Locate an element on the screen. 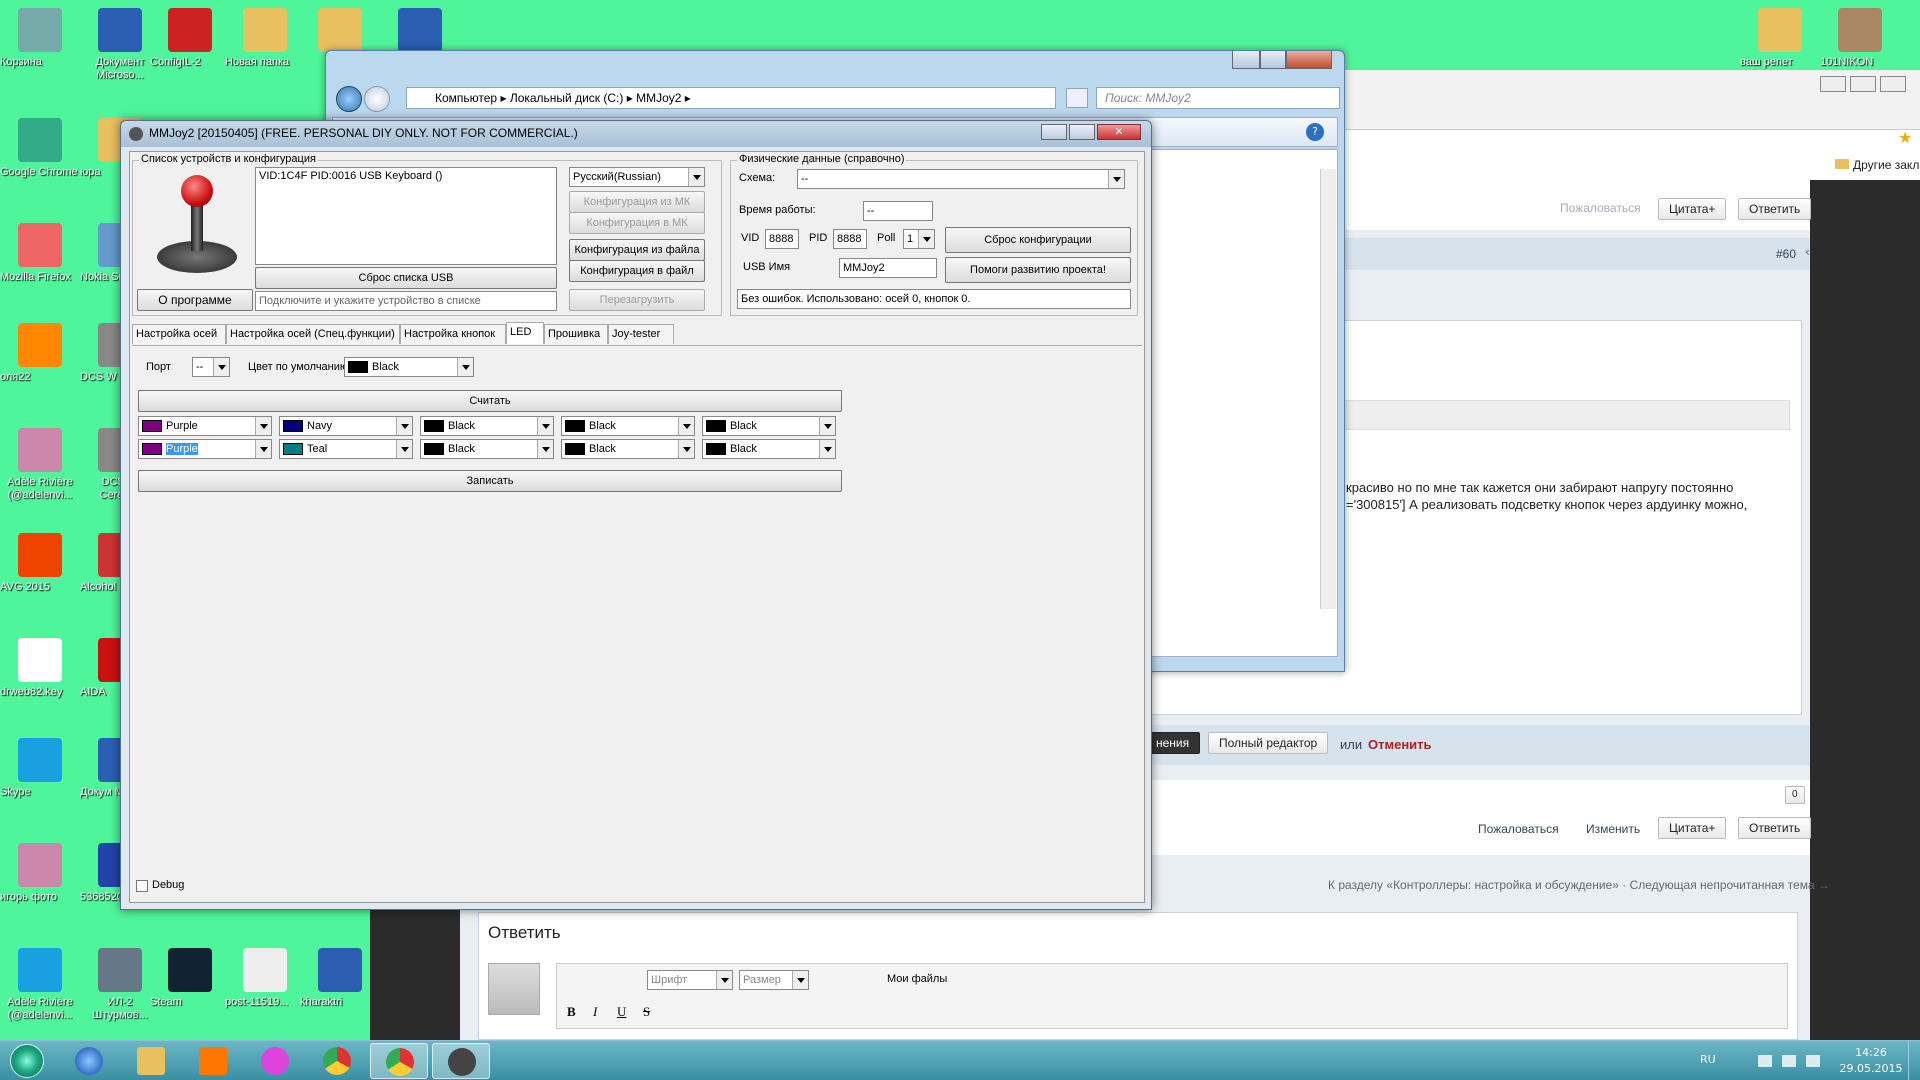 This screenshot has height=1080, width=1920. italic-icon: I is located at coordinates (595, 1012).